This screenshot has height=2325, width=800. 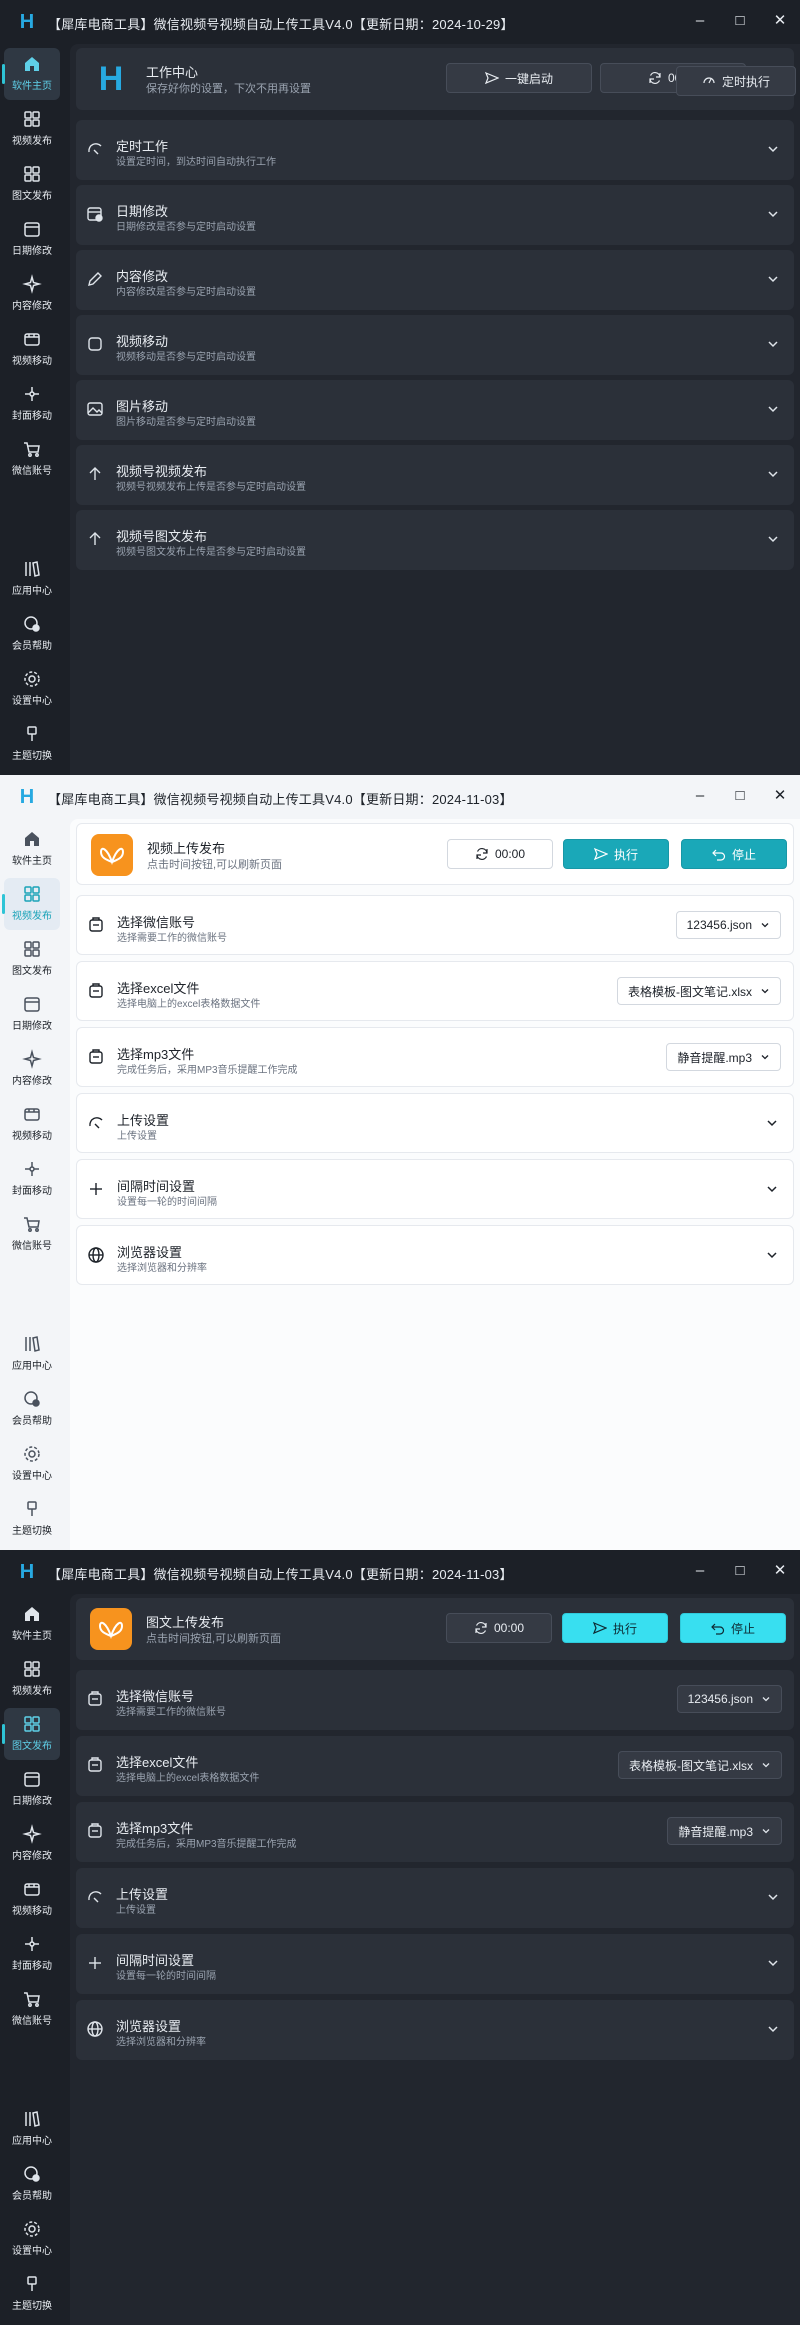 What do you see at coordinates (519, 78) in the screenshot?
I see `one-click-start-button: 一键启动` at bounding box center [519, 78].